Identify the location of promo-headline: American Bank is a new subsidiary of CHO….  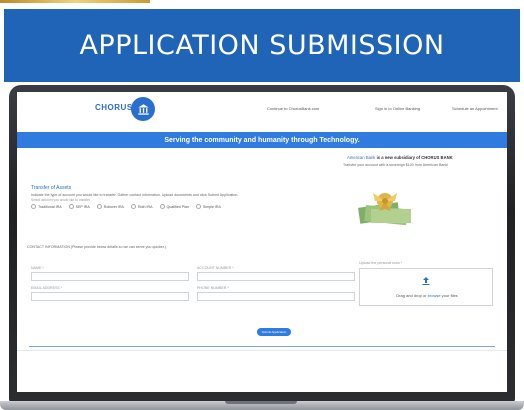
(400, 157).